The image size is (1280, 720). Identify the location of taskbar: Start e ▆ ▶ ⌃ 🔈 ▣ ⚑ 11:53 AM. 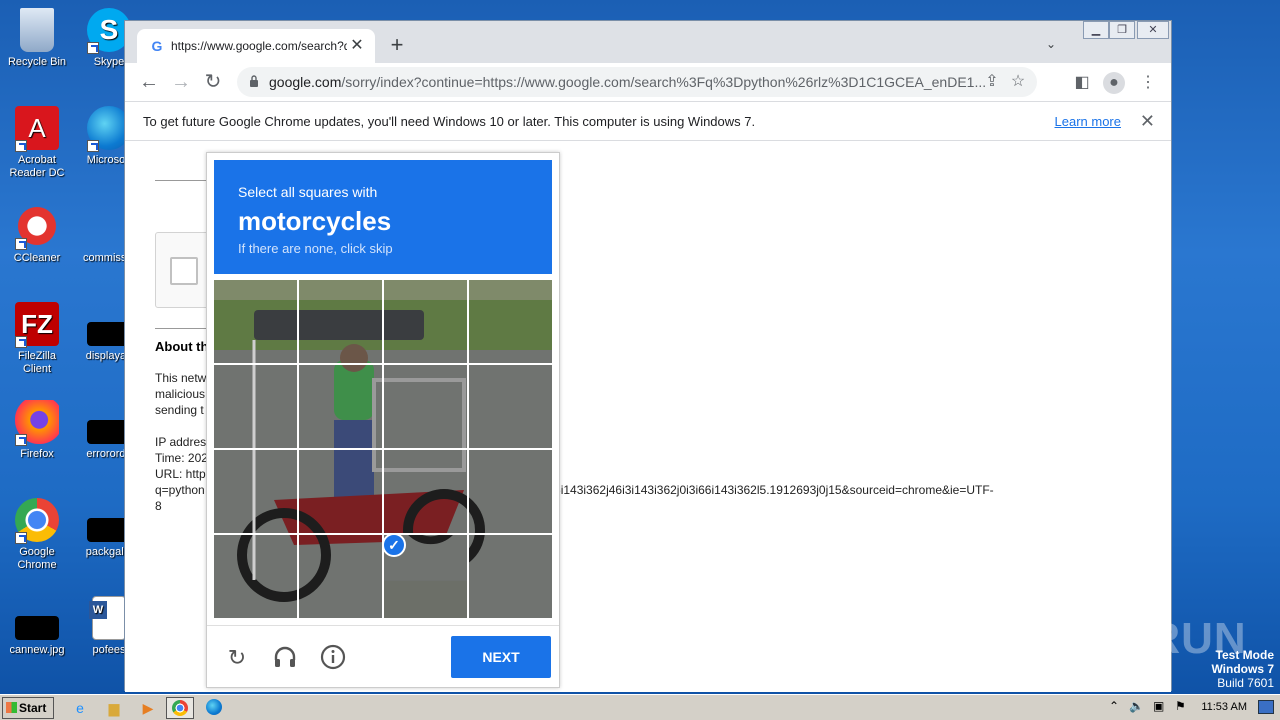
(640, 707).